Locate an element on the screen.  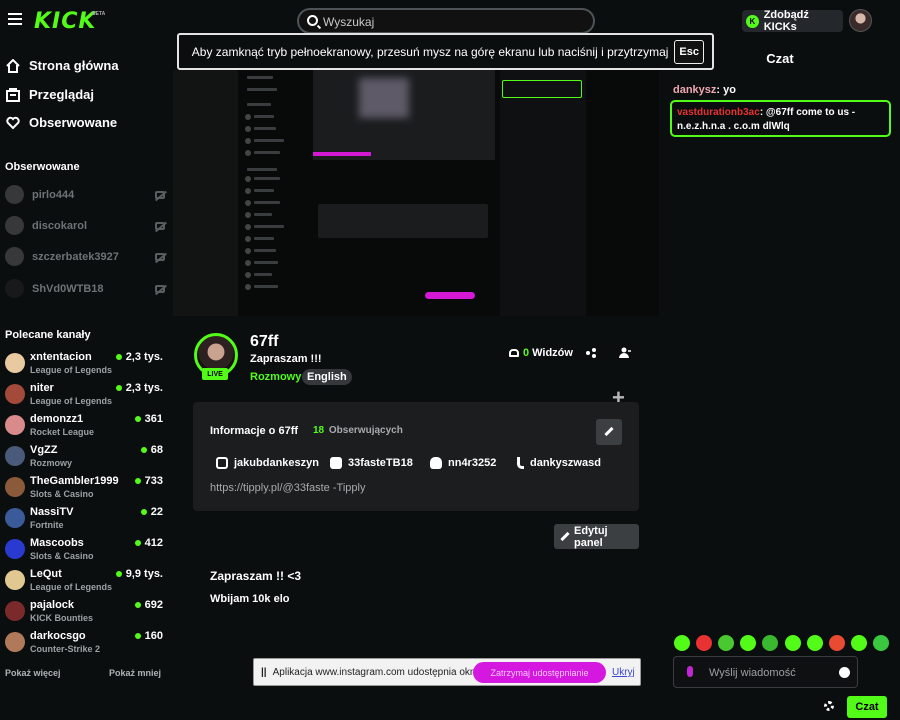
kick-logo: KICK is located at coordinates (65, 21).